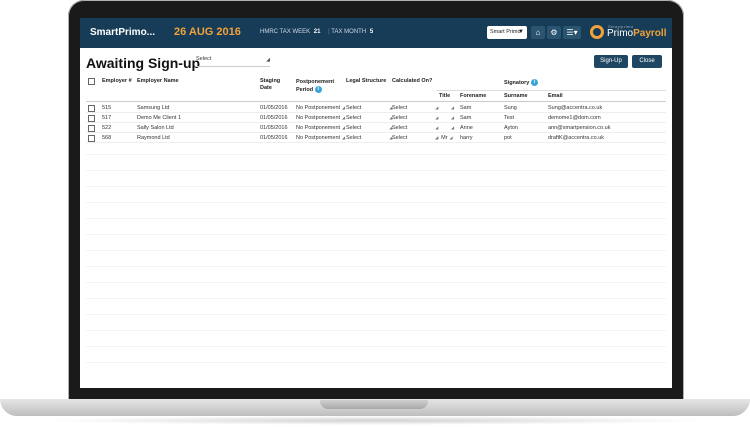 This screenshot has width=750, height=427. Describe the element at coordinates (511, 128) in the screenshot. I see `cell-surname: Ayton` at that location.